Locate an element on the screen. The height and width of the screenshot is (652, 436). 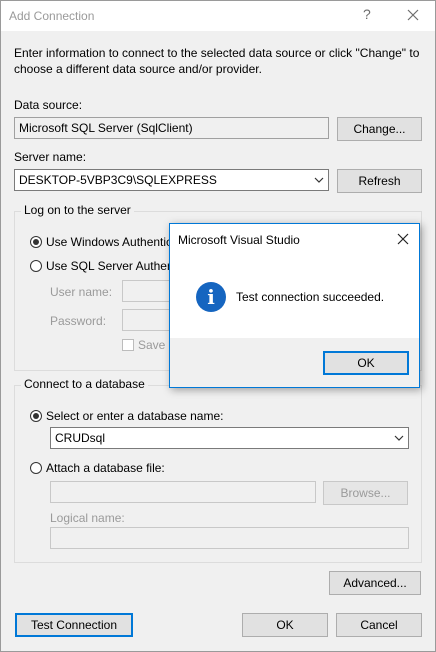
database-name-combo: CRUDsql is located at coordinates (229, 438).